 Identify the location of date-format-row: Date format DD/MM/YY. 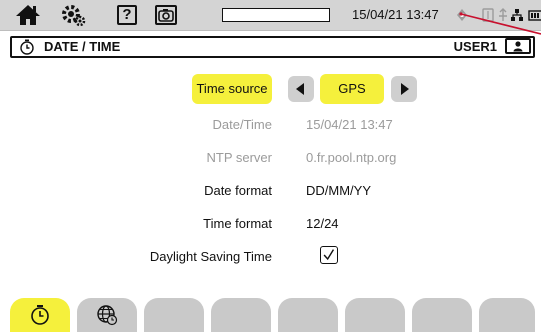
(270, 192).